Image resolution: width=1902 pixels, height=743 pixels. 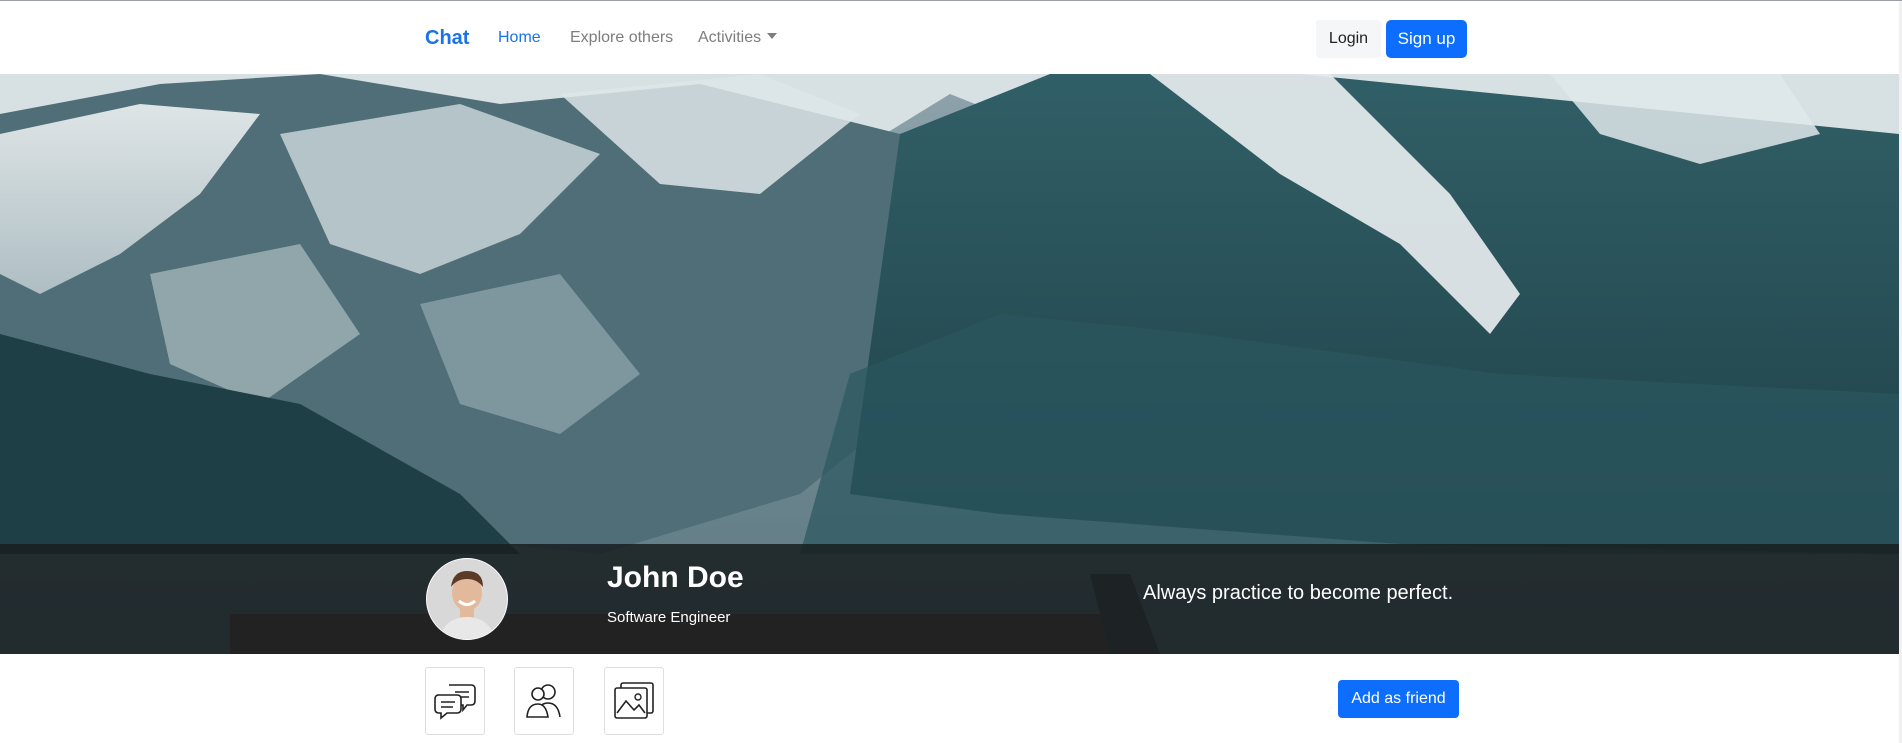 What do you see at coordinates (675, 577) in the screenshot?
I see `profile-name: John Doe` at bounding box center [675, 577].